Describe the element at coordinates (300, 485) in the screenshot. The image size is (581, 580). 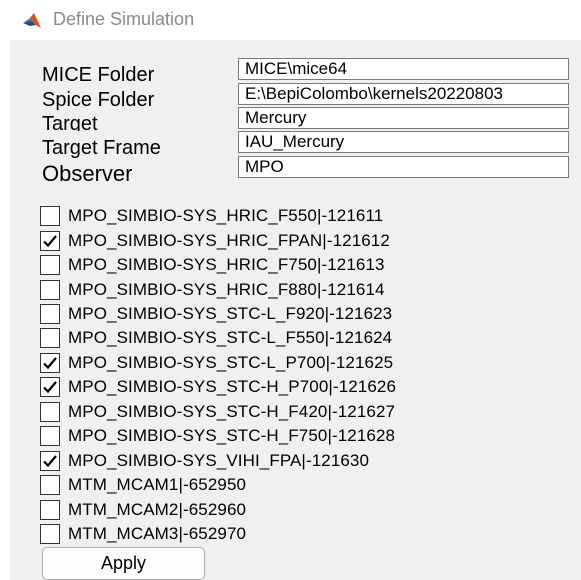
I see `instrument-checkbox-row: MTM_MCAM1|-652950` at that location.